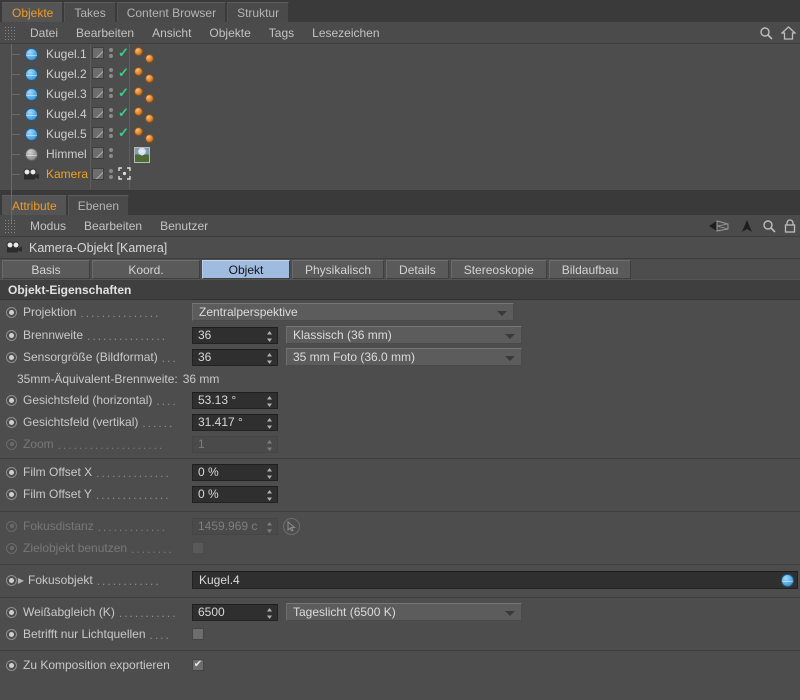 The image size is (800, 700). I want to click on film-offset-y-input: 0 %, so click(235, 494).